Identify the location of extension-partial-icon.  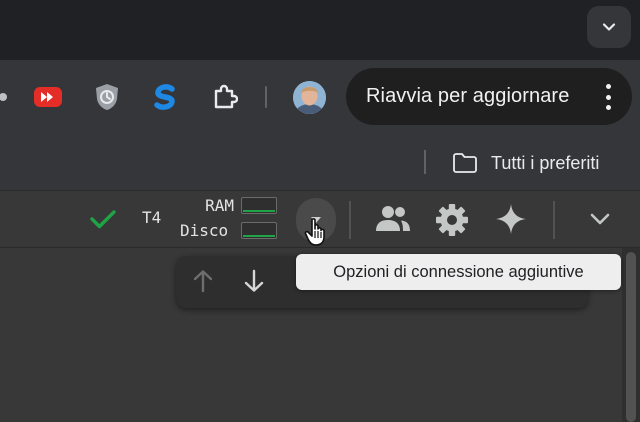
(10, 97).